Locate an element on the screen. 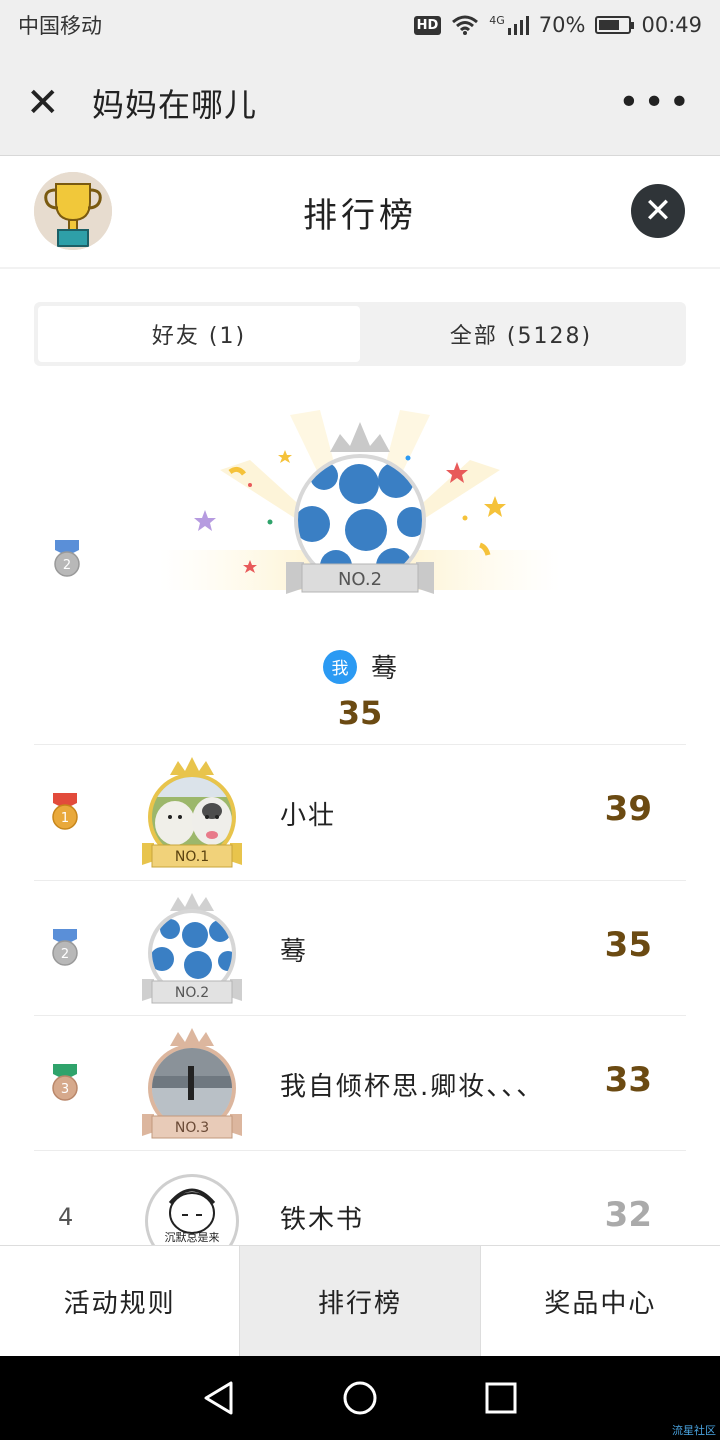  nav-activity-rules: 活动规则 is located at coordinates (119, 1301).